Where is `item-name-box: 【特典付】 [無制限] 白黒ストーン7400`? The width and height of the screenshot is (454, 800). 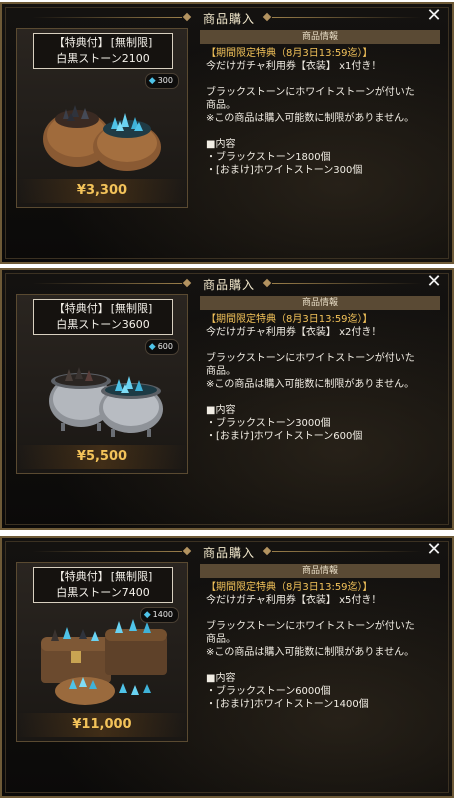
item-name-box: 【特典付】 [無制限] 白黒ストーン7400 is located at coordinates (103, 585).